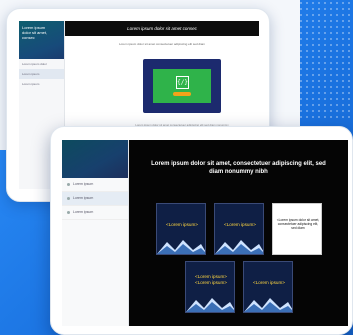  What do you see at coordinates (210, 287) in the screenshot?
I see `flashcard: <Lorem ipsum> <Lorem ipsum>` at bounding box center [210, 287].